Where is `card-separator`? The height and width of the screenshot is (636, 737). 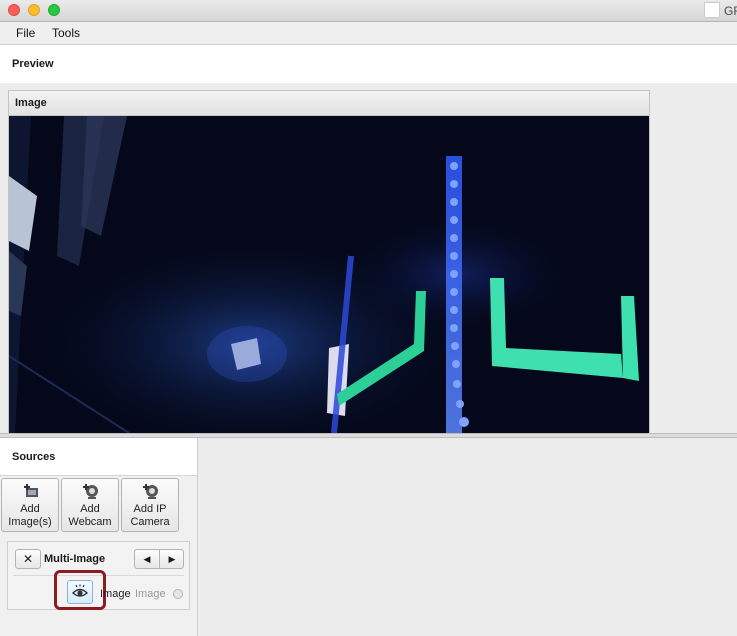 card-separator is located at coordinates (98, 575).